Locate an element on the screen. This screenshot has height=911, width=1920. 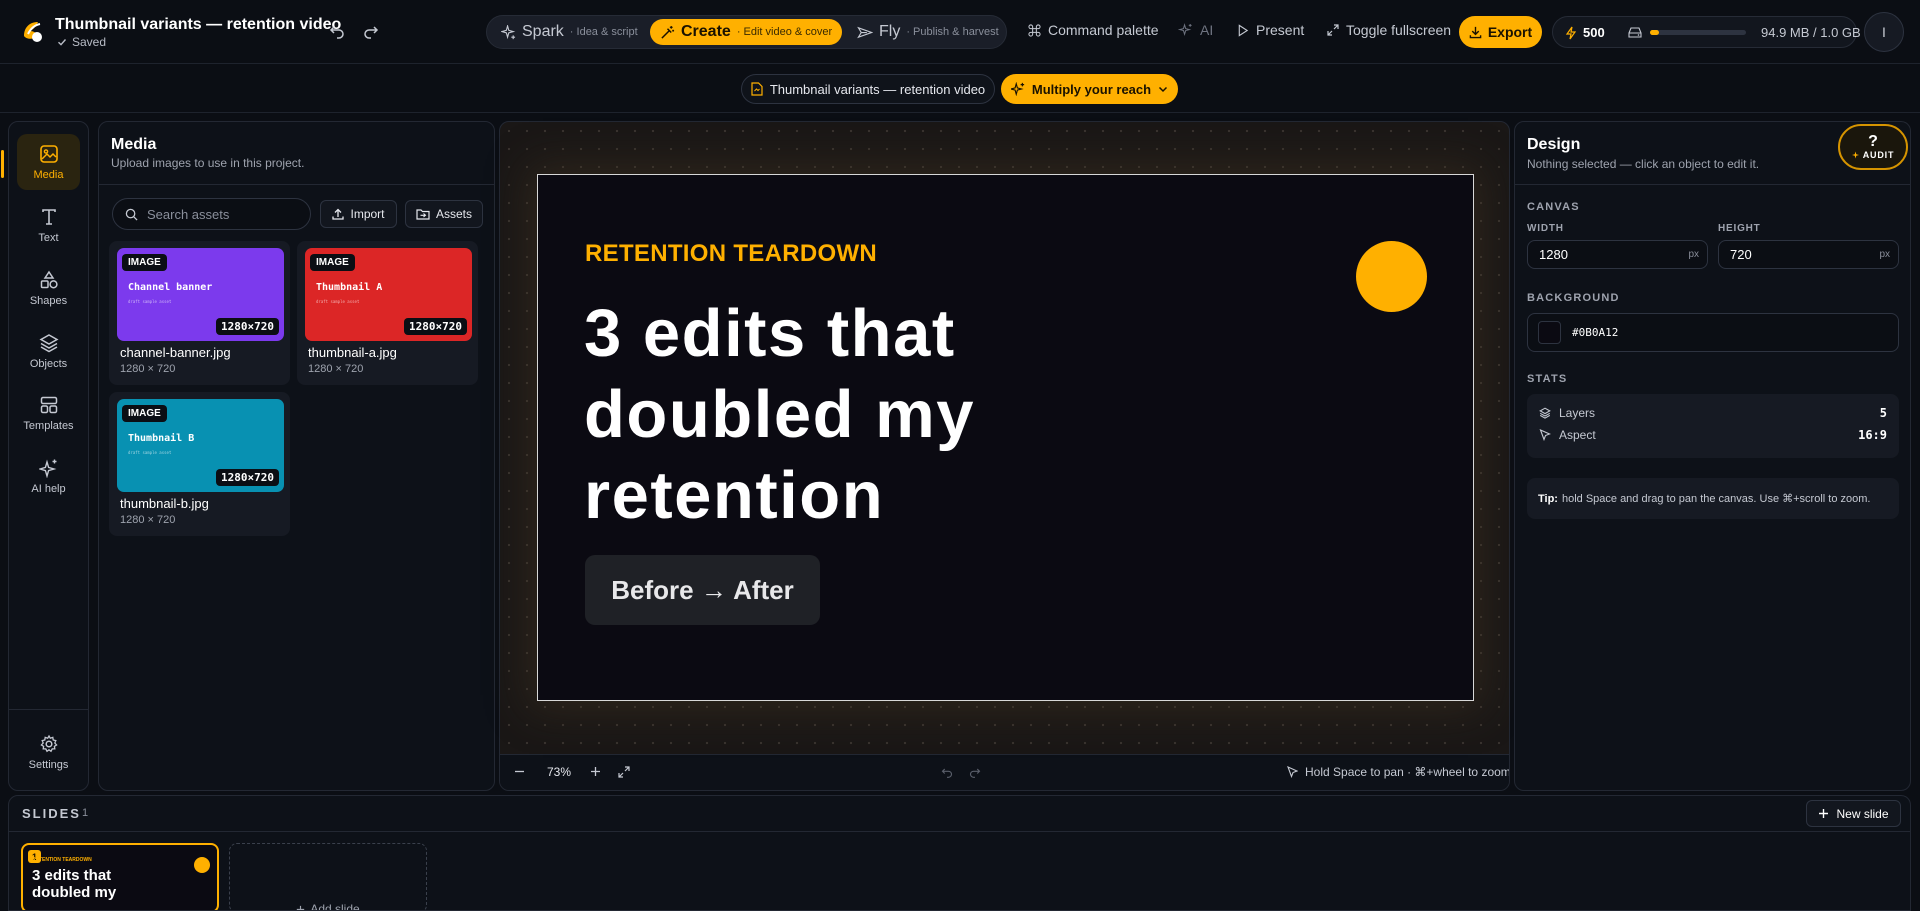
rail-item-objects: Objects is located at coordinates (48, 351).